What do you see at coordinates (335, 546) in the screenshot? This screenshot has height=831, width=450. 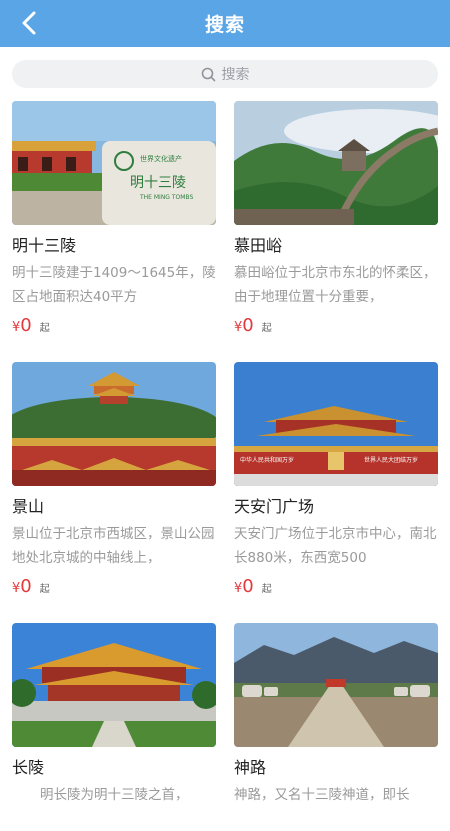 I see `spot-desc: 天安门广场位于北京市中心，南北长880米，东西宽500` at bounding box center [335, 546].